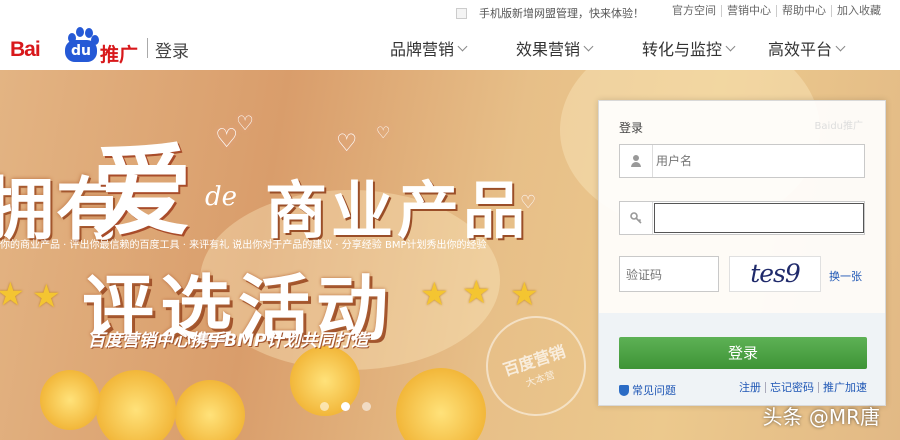 Image resolution: width=900 pixels, height=440 pixels. I want to click on password-field, so click(742, 218).